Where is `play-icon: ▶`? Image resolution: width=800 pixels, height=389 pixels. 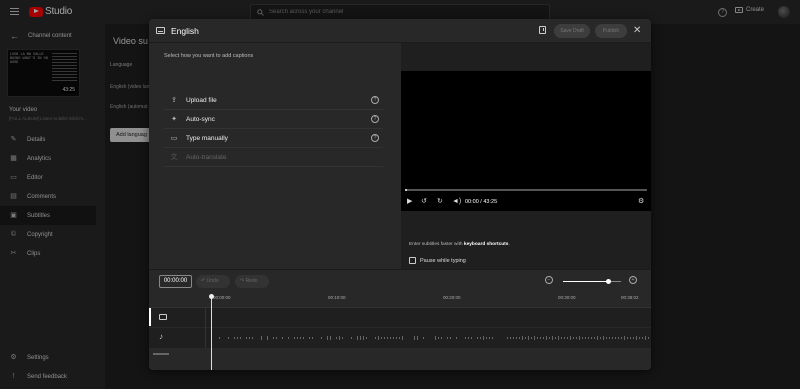 play-icon: ▶ is located at coordinates (409, 202).